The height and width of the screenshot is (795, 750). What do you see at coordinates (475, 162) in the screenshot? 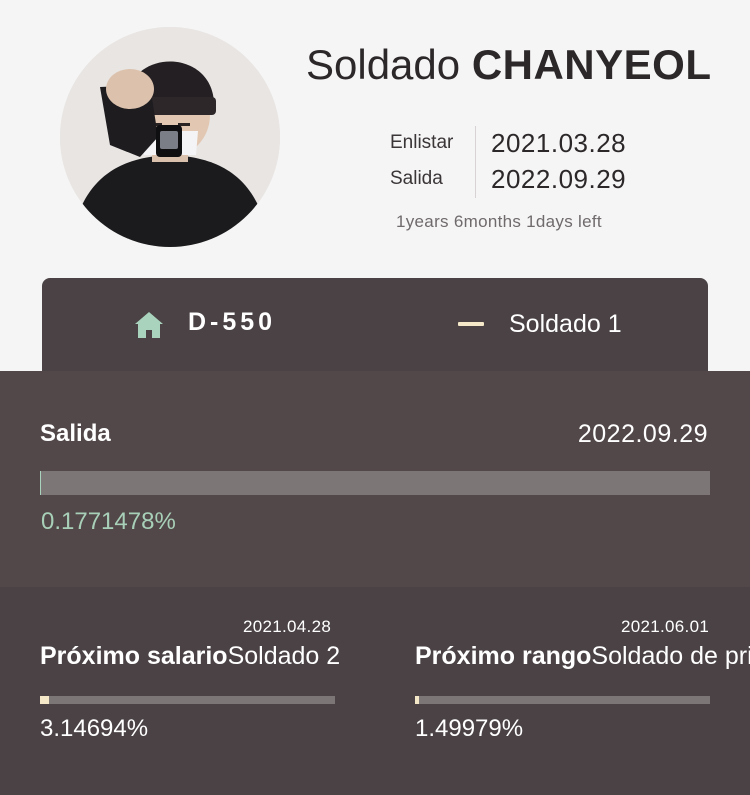
I see `dates-divider` at bounding box center [475, 162].